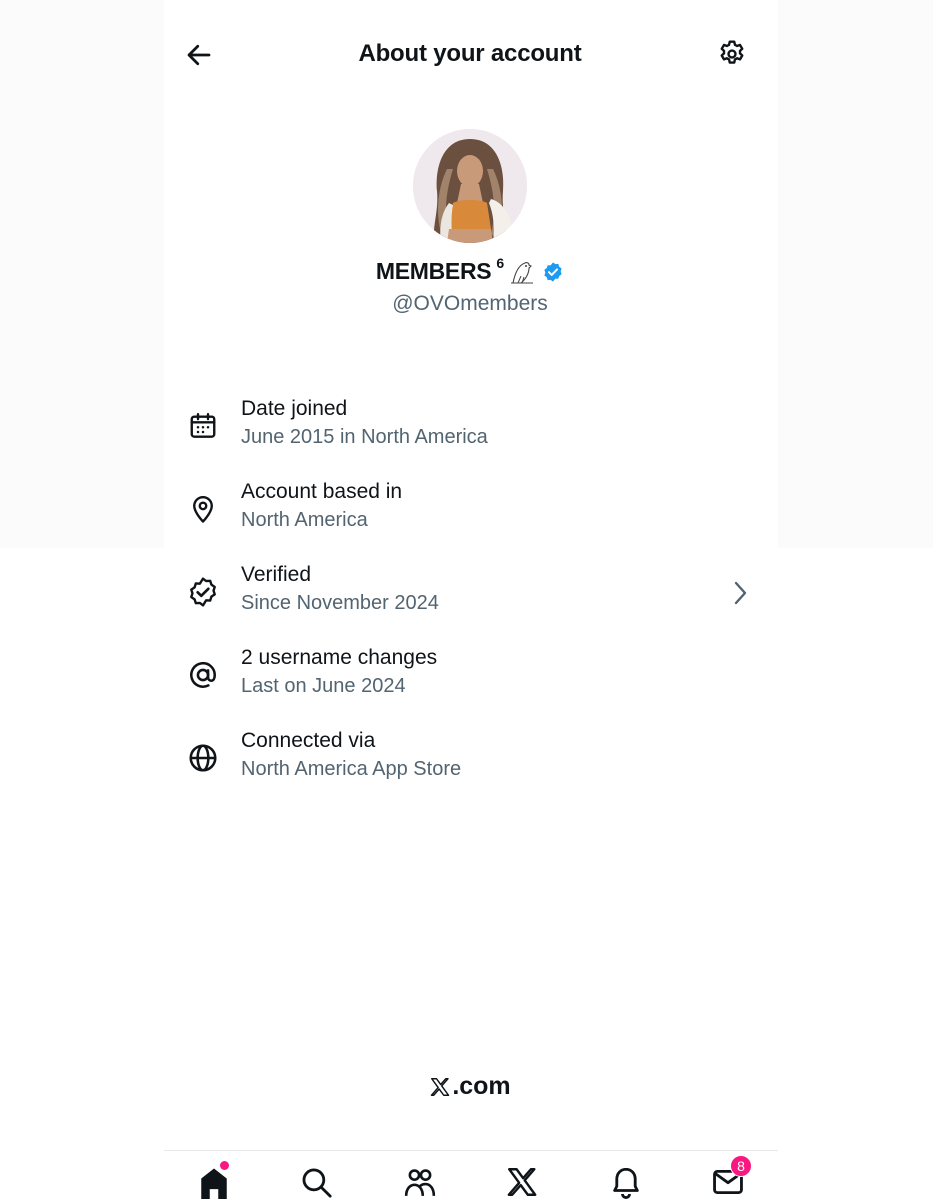 The width and height of the screenshot is (933, 1199). What do you see at coordinates (203, 675) in the screenshot?
I see `at-sign-icon` at bounding box center [203, 675].